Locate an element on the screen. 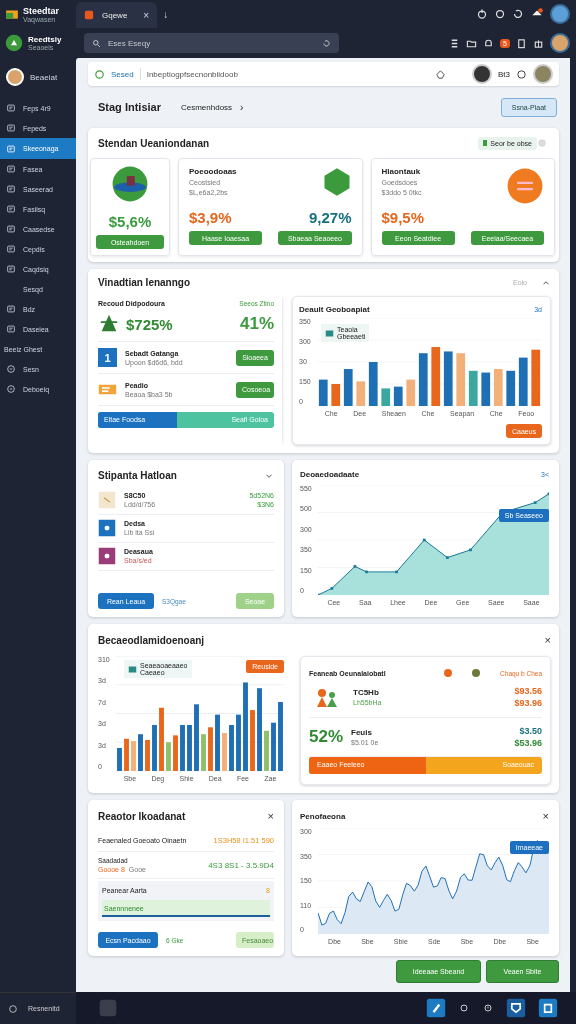  site-icon is located at coordinates (99, 74).